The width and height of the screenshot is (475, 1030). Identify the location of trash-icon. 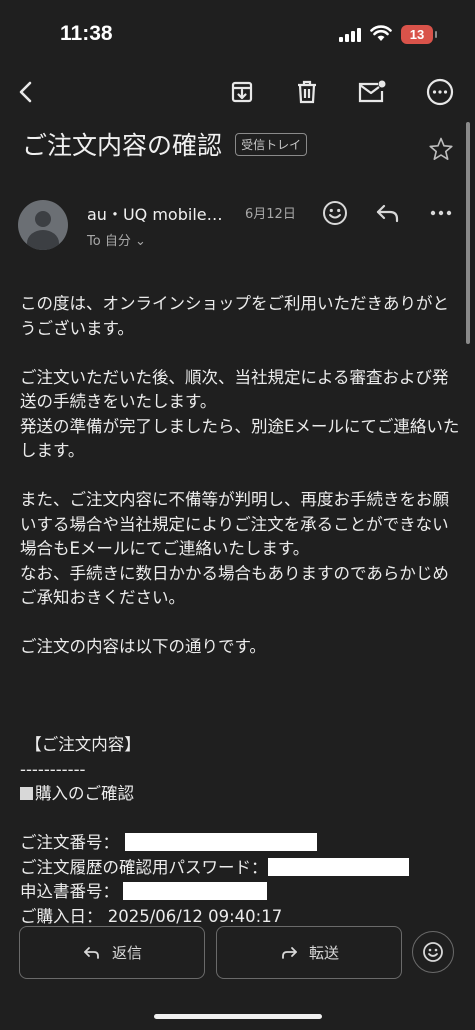
(307, 92).